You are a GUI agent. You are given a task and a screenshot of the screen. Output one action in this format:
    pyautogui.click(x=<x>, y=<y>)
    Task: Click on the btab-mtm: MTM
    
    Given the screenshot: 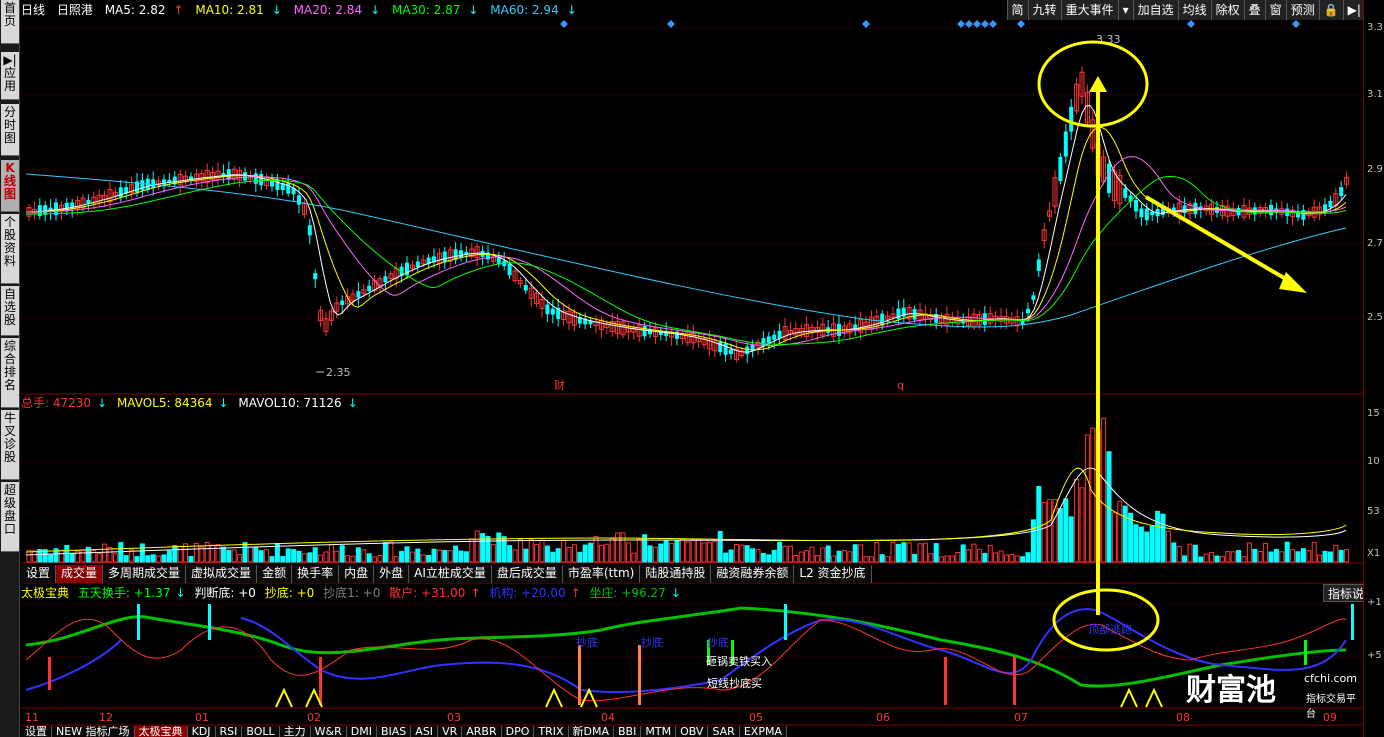 What is the action you would take?
    pyautogui.click(x=659, y=731)
    